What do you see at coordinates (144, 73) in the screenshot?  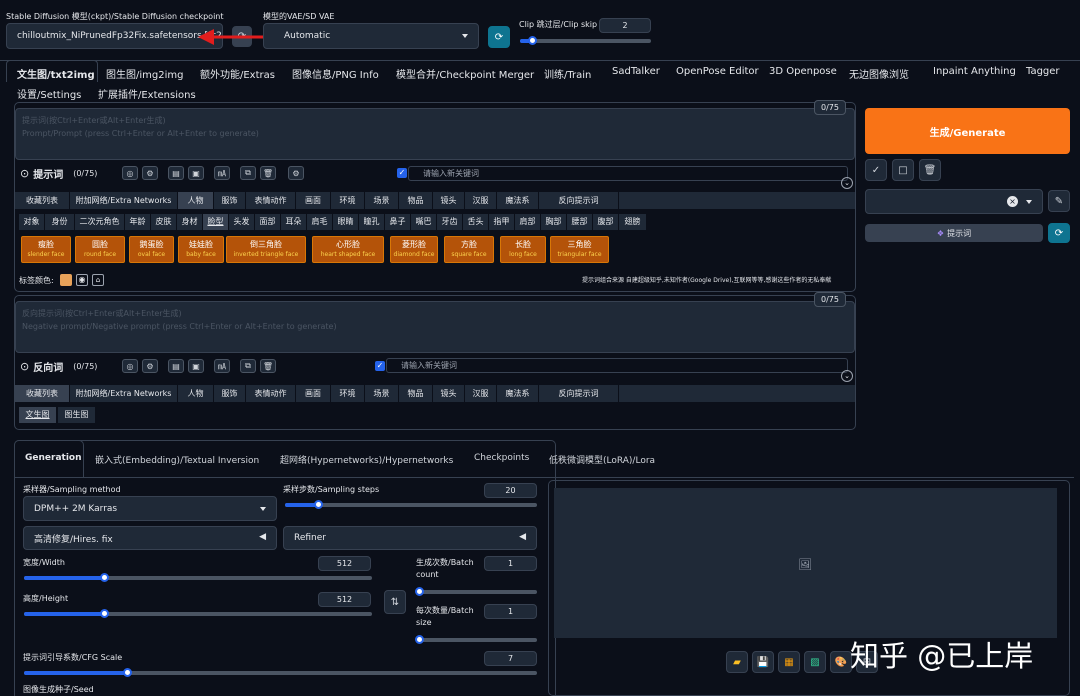 I see `tab-main-1: 图生图/img2img` at bounding box center [144, 73].